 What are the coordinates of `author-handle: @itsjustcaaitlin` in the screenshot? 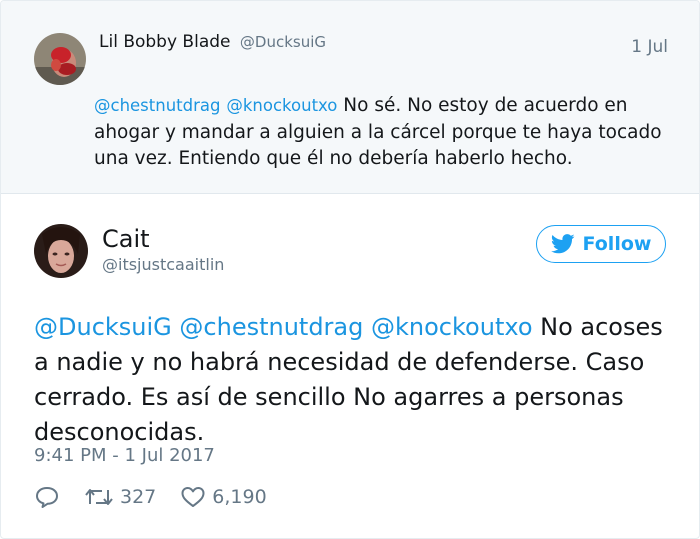 It's located at (163, 264).